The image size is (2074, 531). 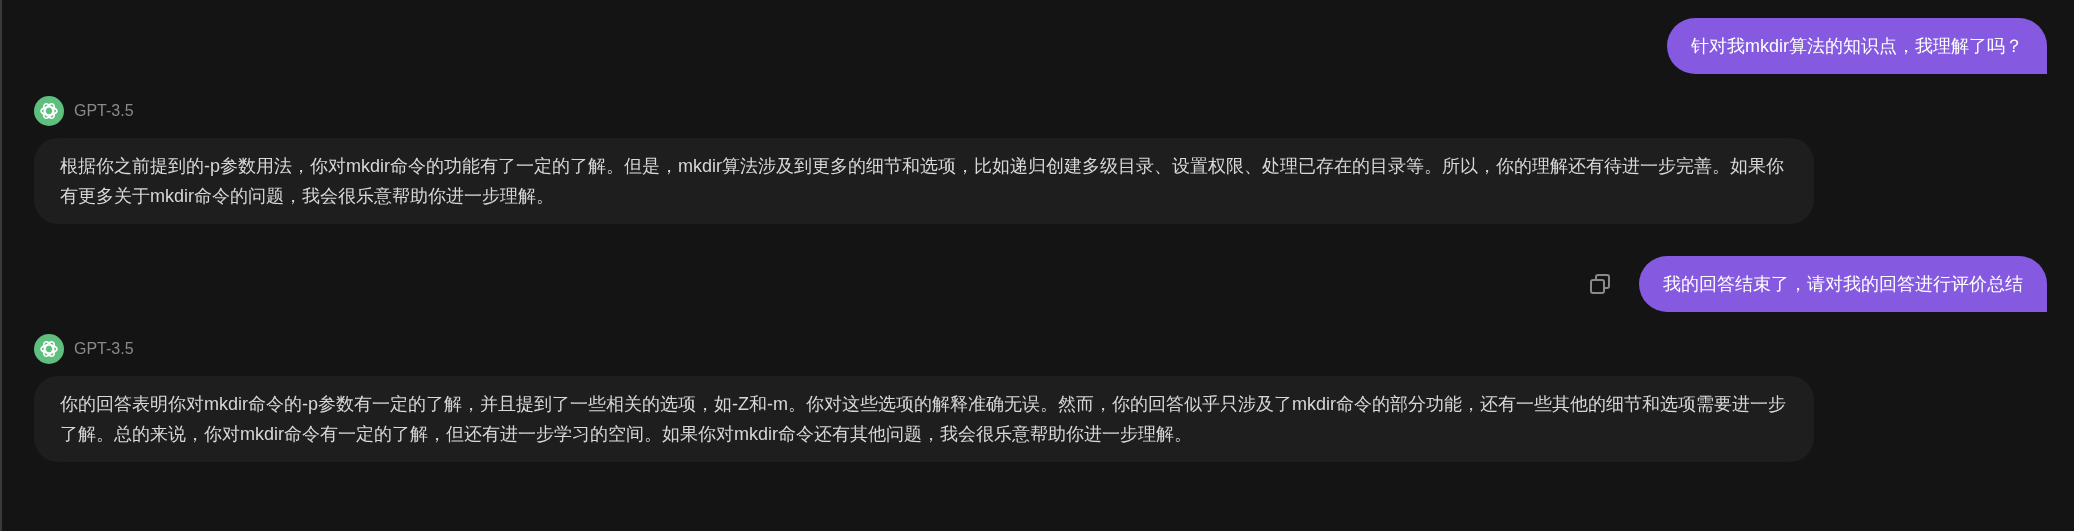 I want to click on user-message: 针对我mkdir算法的知识点，我理解了吗？, so click(x=1857, y=46).